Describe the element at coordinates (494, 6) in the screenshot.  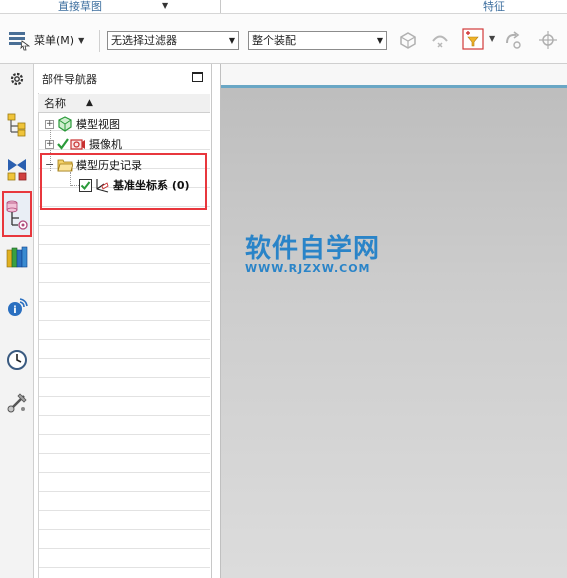
I see `ribbon-group-feature: 特征` at that location.